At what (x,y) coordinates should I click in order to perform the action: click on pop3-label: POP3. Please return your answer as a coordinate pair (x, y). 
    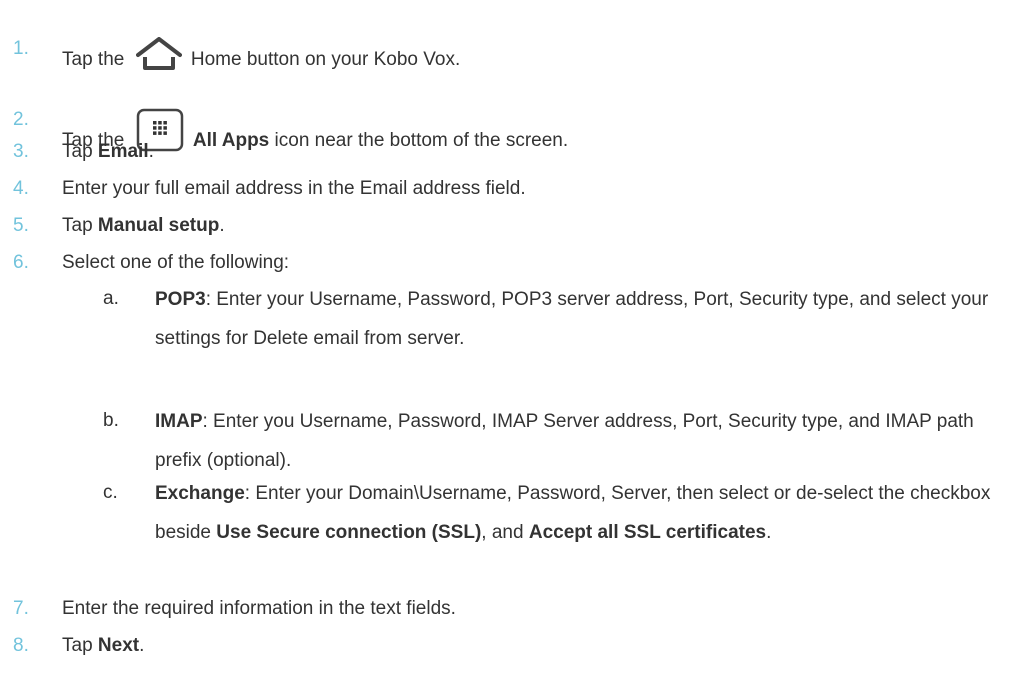
    Looking at the image, I should click on (180, 299).